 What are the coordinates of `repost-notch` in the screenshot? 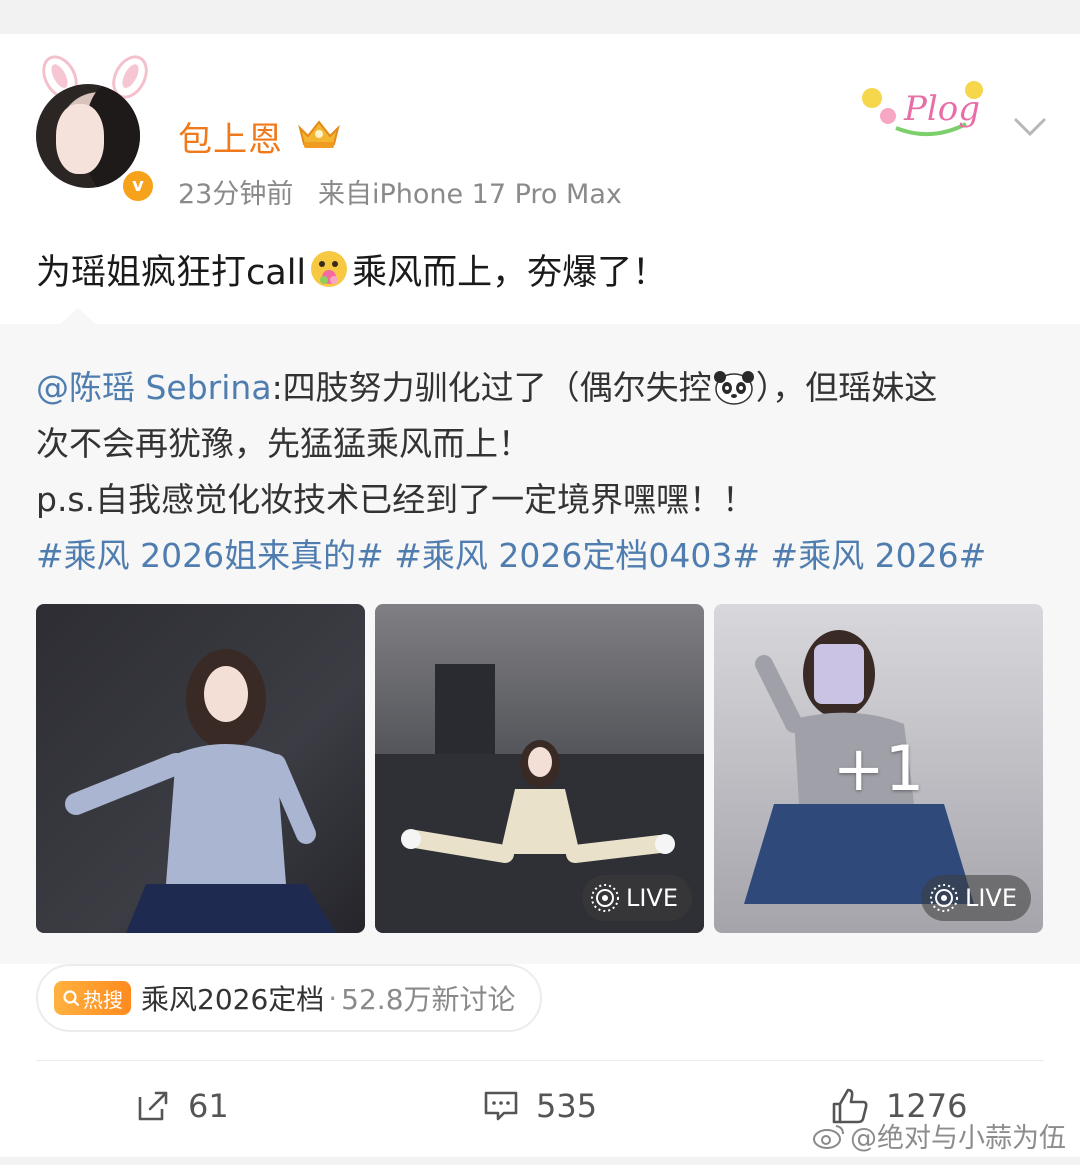 It's located at (78, 316).